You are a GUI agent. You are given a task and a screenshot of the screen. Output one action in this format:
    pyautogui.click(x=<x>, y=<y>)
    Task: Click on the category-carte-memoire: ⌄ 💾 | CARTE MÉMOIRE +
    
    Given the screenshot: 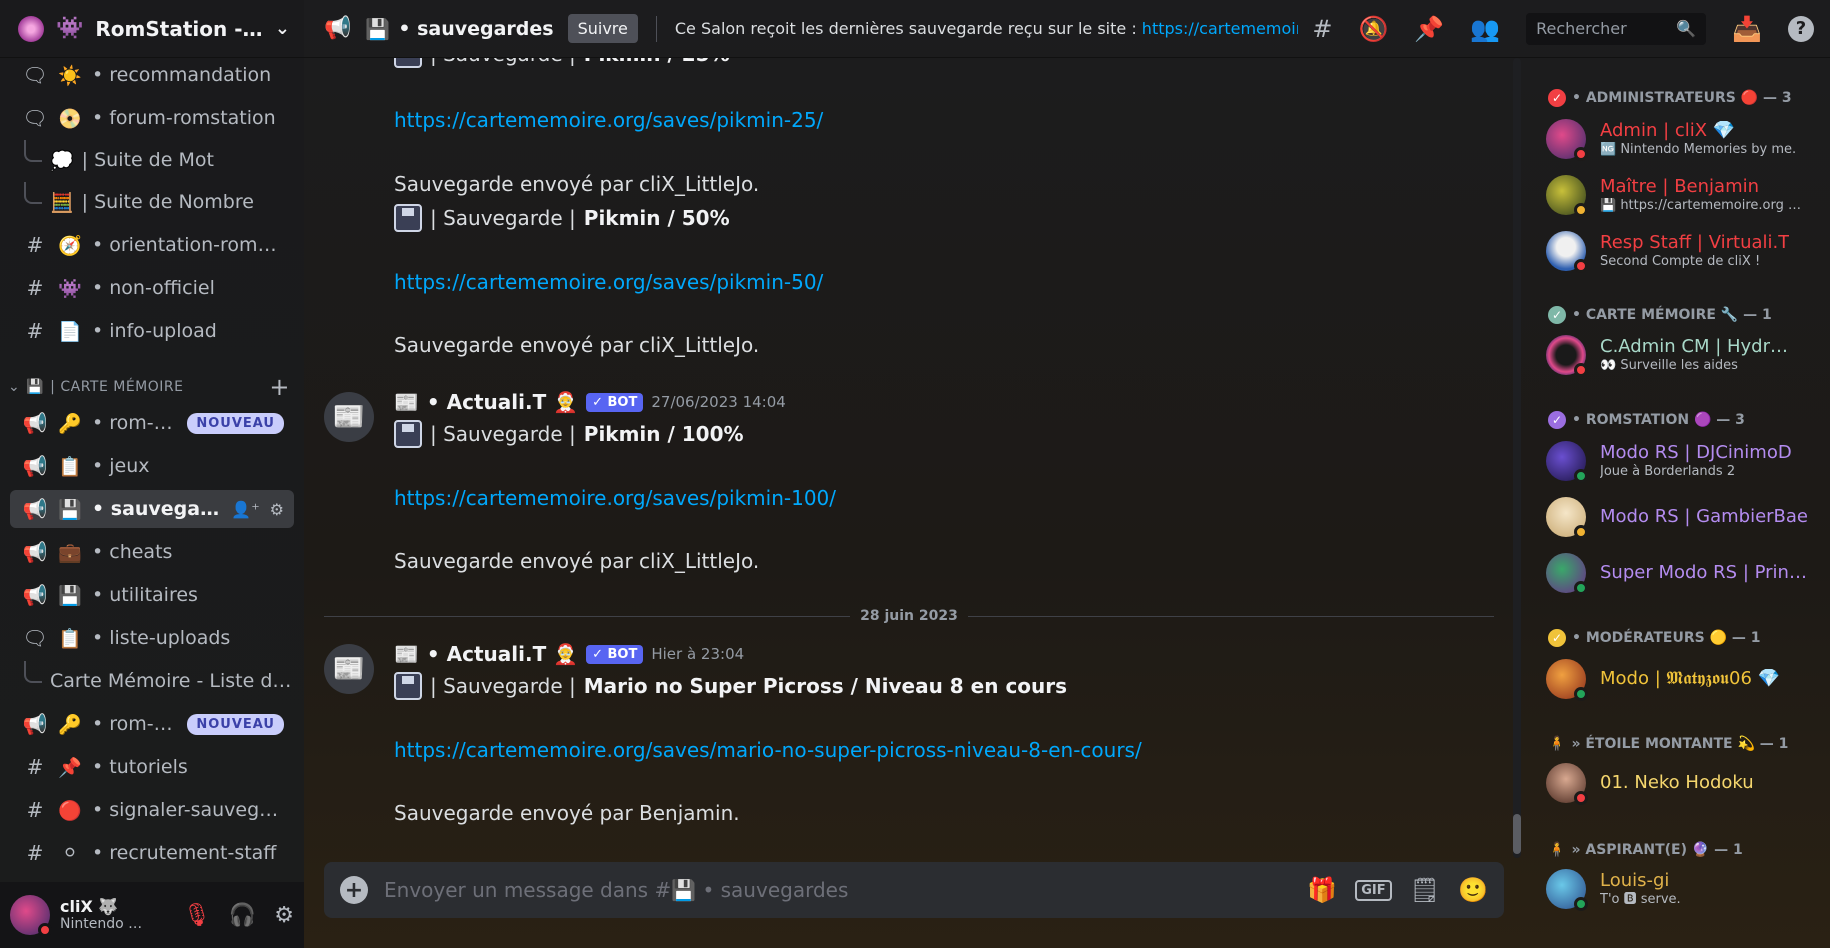 What is the action you would take?
    pyautogui.click(x=151, y=387)
    